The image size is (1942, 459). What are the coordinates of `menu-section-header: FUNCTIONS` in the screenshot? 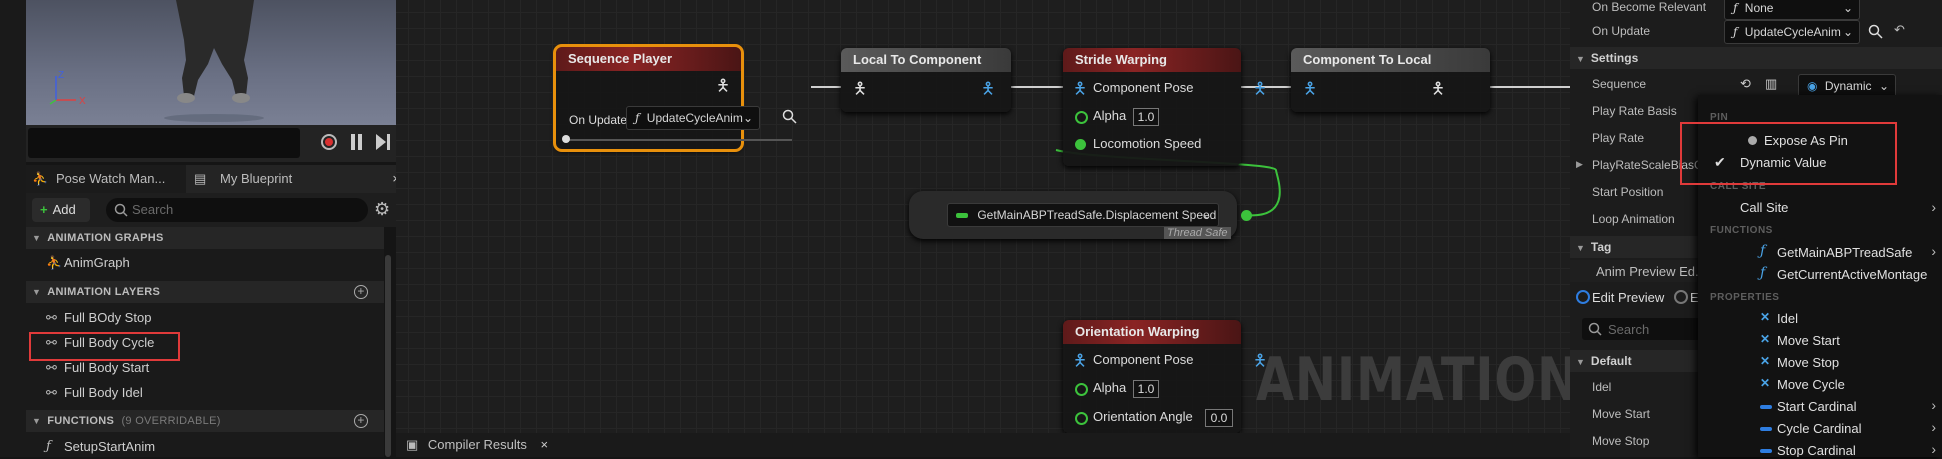 It's located at (1741, 230).